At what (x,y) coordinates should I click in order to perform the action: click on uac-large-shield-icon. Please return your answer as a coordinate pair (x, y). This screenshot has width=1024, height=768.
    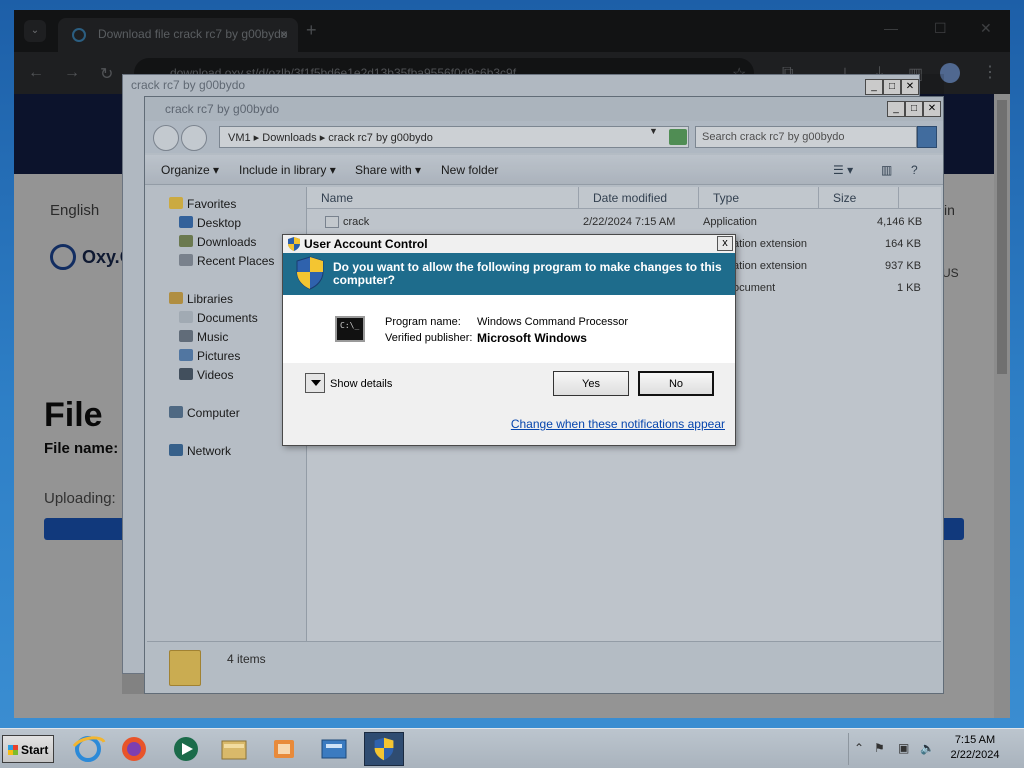
    Looking at the image, I should click on (310, 273).